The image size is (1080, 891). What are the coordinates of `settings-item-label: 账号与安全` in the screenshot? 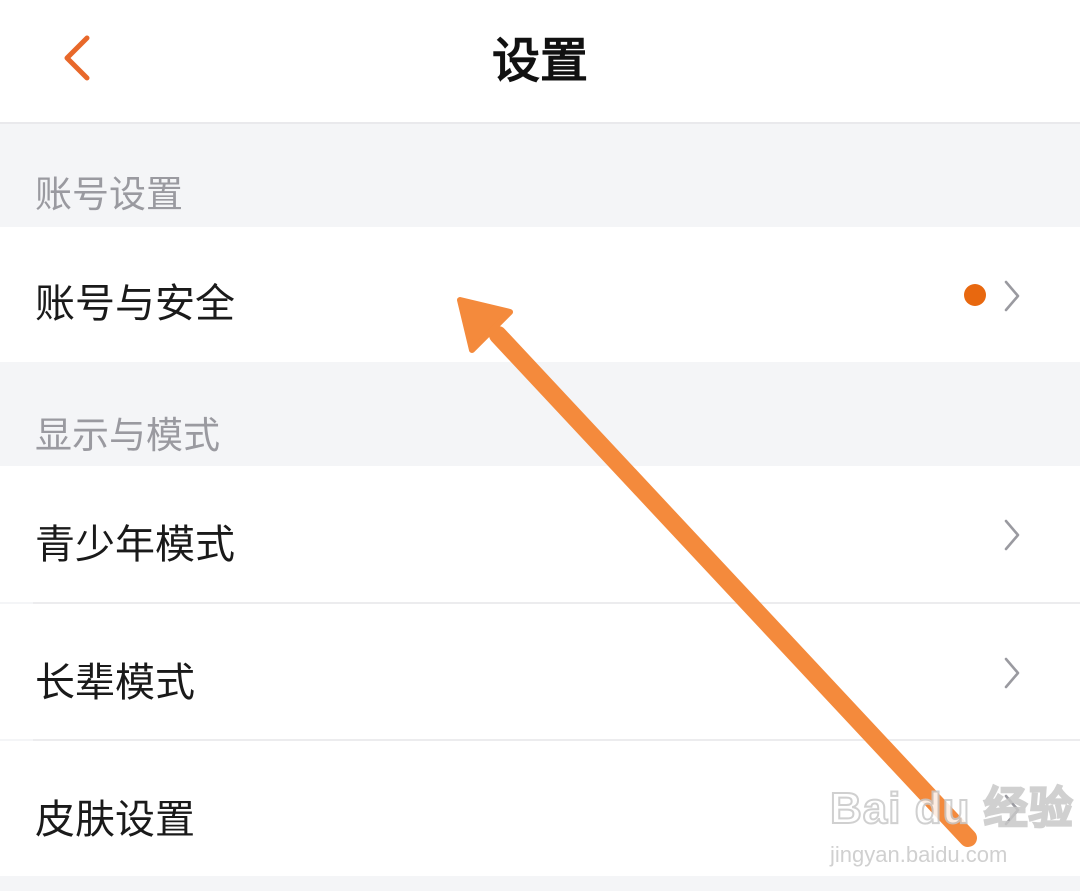 It's located at (135, 304).